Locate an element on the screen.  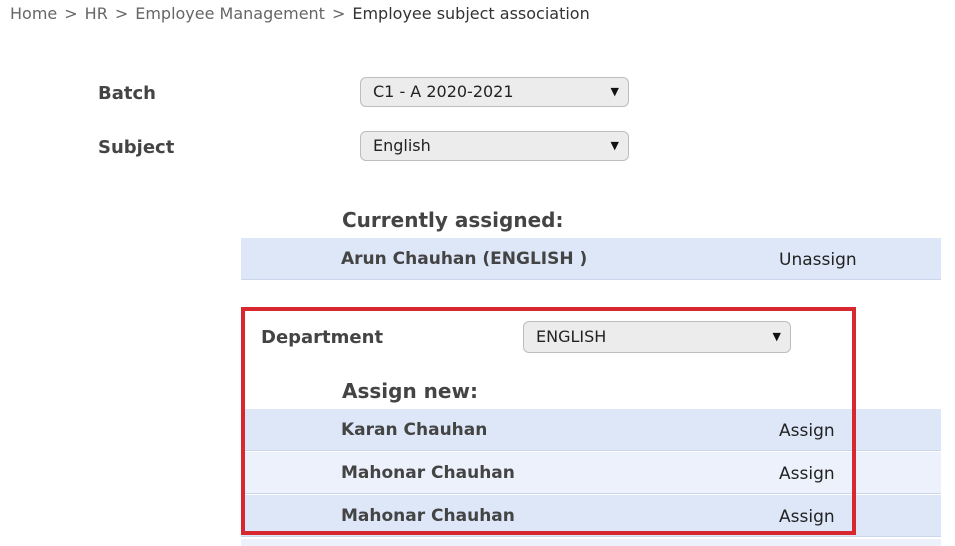
department-select: ENGLISH ▼ is located at coordinates (657, 337).